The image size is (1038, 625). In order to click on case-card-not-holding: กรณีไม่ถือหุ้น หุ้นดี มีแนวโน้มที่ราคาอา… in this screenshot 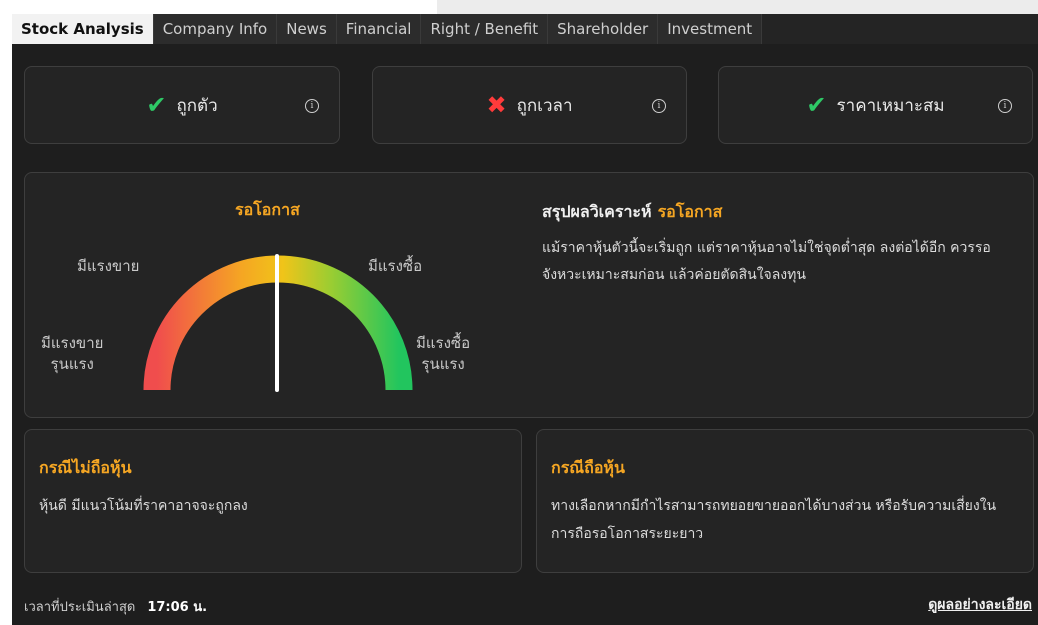, I will do `click(273, 501)`.